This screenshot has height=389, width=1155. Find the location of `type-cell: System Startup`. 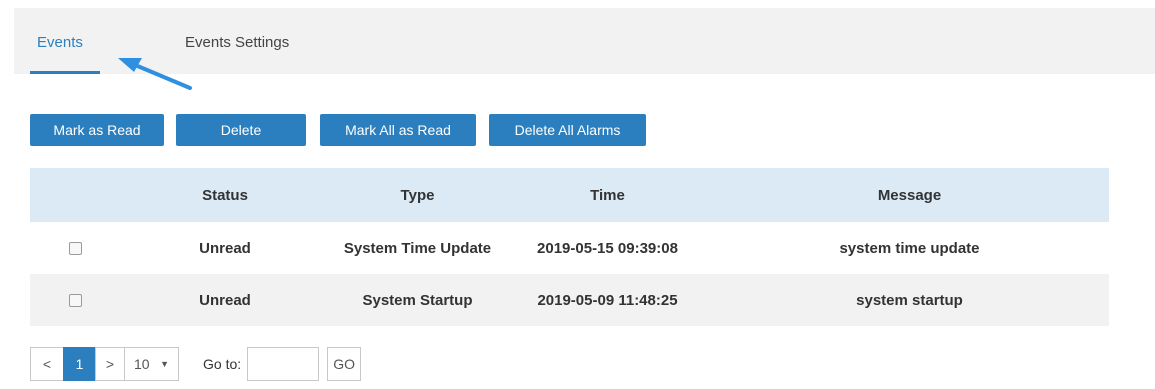

type-cell: System Startup is located at coordinates (417, 300).